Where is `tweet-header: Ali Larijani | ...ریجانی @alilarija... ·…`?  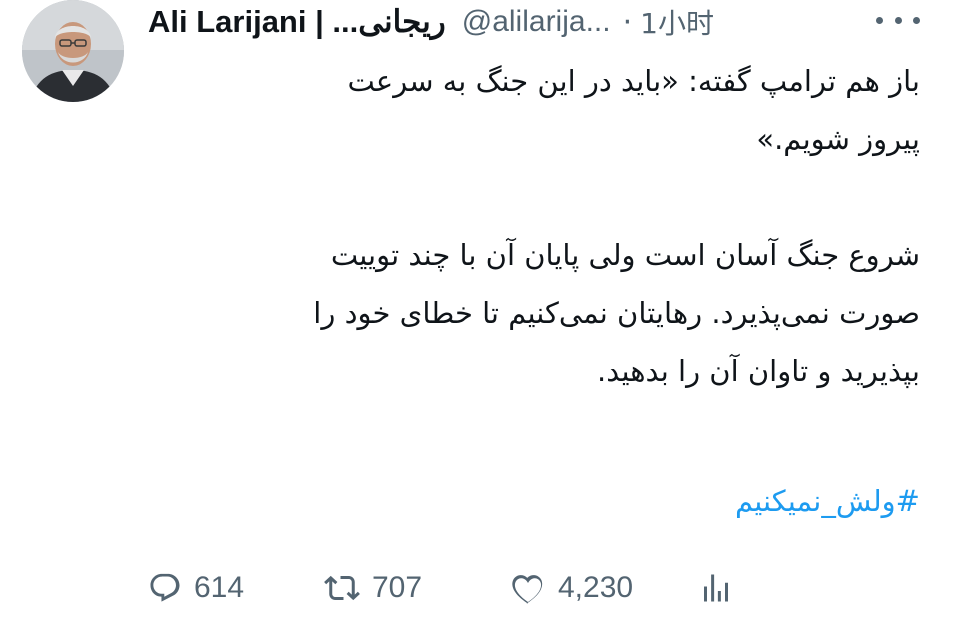
tweet-header: Ali Larijani | ...ریجانی @alilarija... ·… is located at coordinates (548, 22).